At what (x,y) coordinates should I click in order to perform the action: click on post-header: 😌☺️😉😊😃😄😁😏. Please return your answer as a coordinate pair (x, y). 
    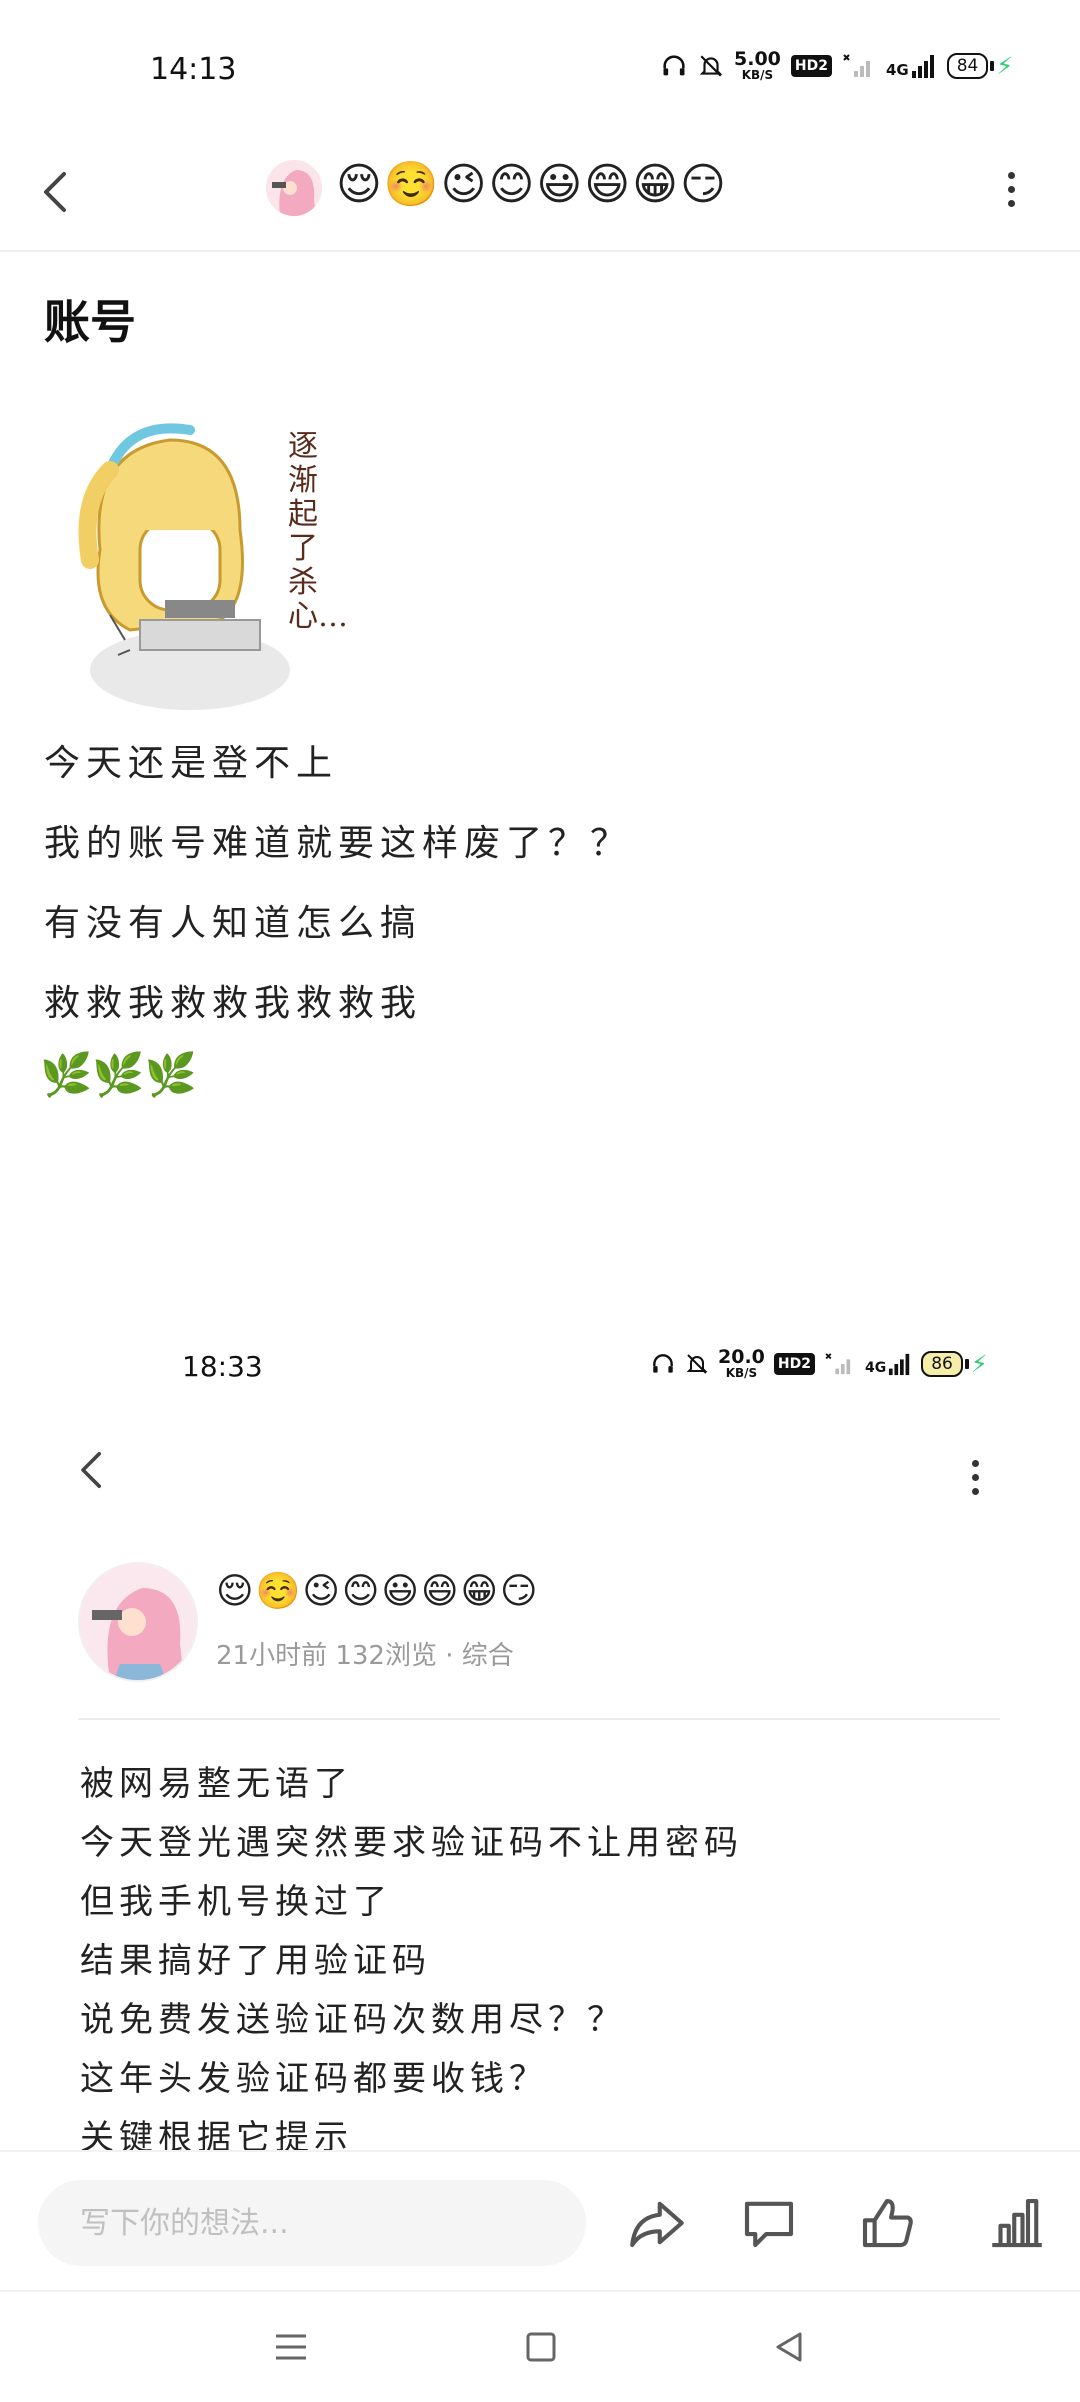
    Looking at the image, I should click on (540, 191).